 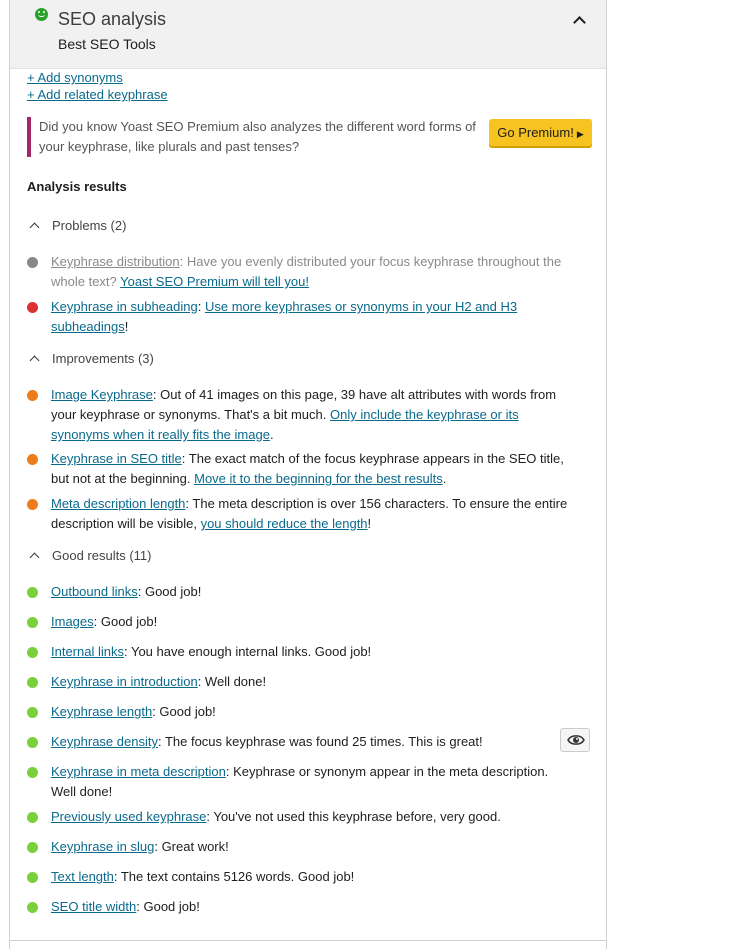 What do you see at coordinates (104, 741) in the screenshot?
I see `result-title-link: Keyphrase density` at bounding box center [104, 741].